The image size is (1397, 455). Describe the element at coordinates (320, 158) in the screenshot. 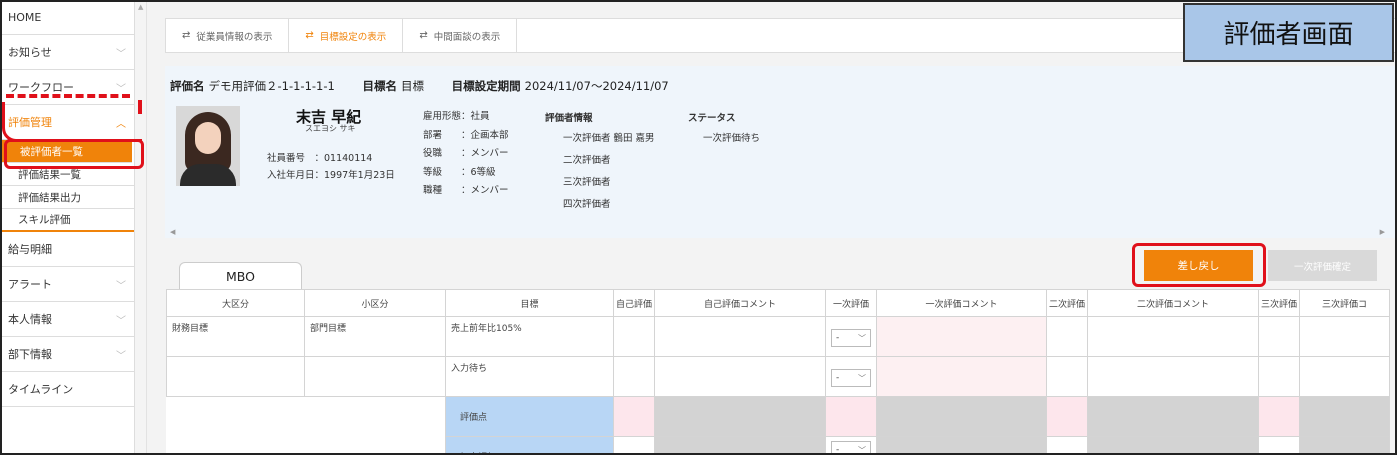

I see `employee-number: 社員番号 ：01140114` at that location.